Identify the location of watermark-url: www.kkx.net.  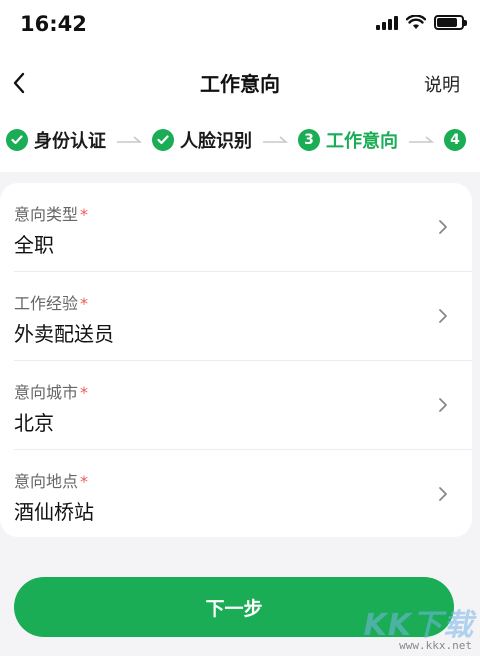
(435, 645).